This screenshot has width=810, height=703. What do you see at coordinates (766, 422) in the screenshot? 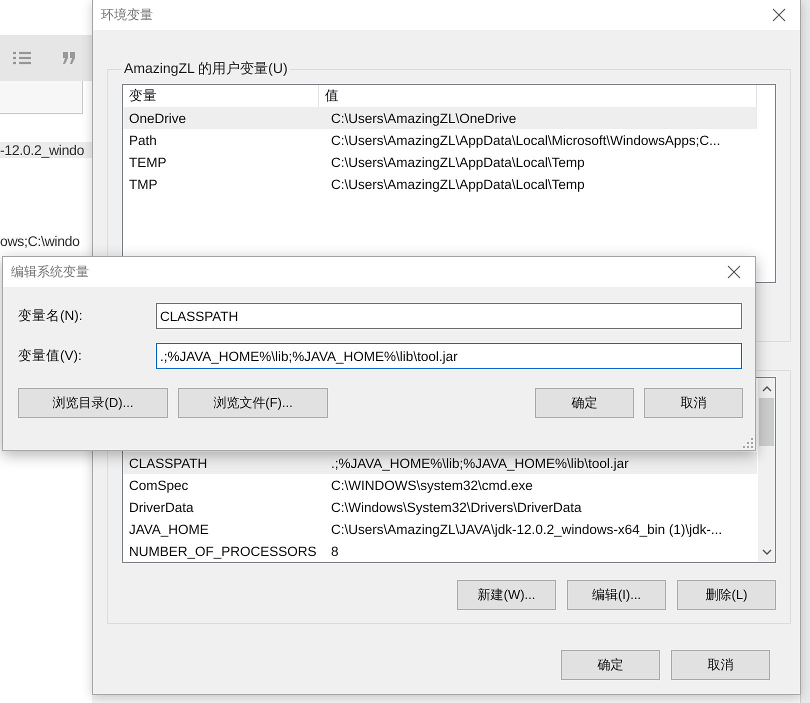
I see `scroll-thumb` at bounding box center [766, 422].